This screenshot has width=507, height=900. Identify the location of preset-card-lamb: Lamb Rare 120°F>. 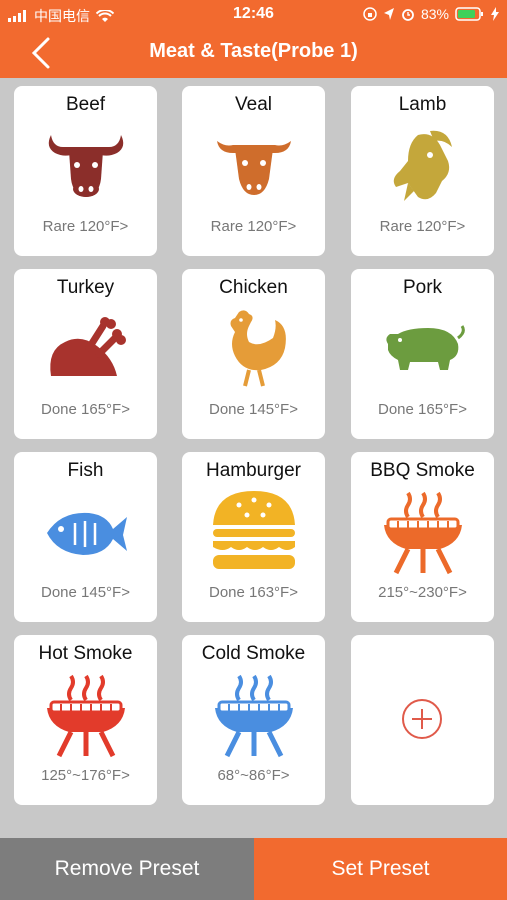
(422, 171).